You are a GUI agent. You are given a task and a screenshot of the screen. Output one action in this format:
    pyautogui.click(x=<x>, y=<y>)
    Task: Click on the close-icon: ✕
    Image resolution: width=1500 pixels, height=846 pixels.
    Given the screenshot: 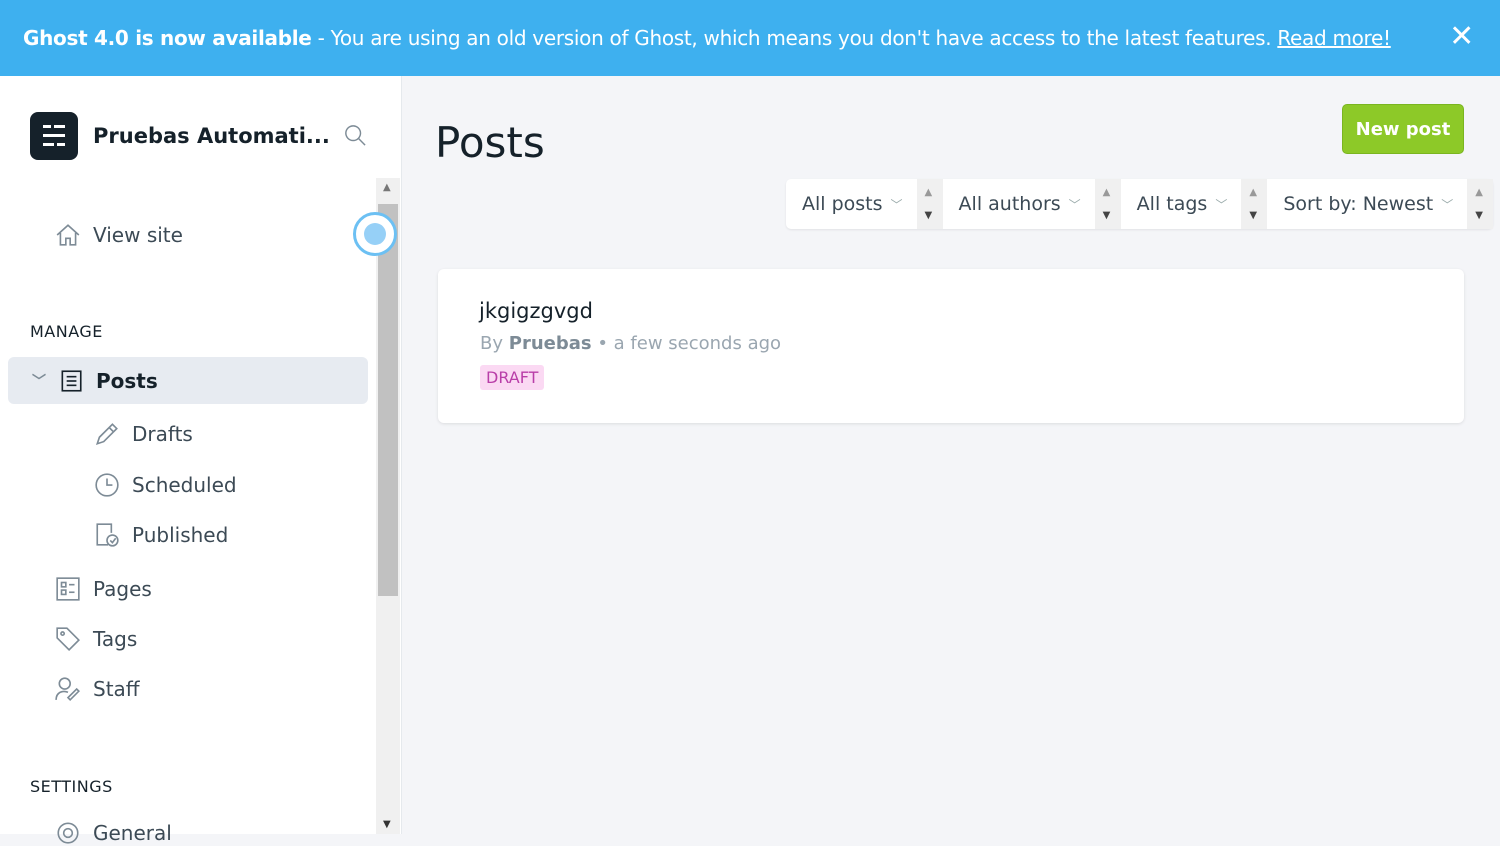 What is the action you would take?
    pyautogui.click(x=1461, y=37)
    